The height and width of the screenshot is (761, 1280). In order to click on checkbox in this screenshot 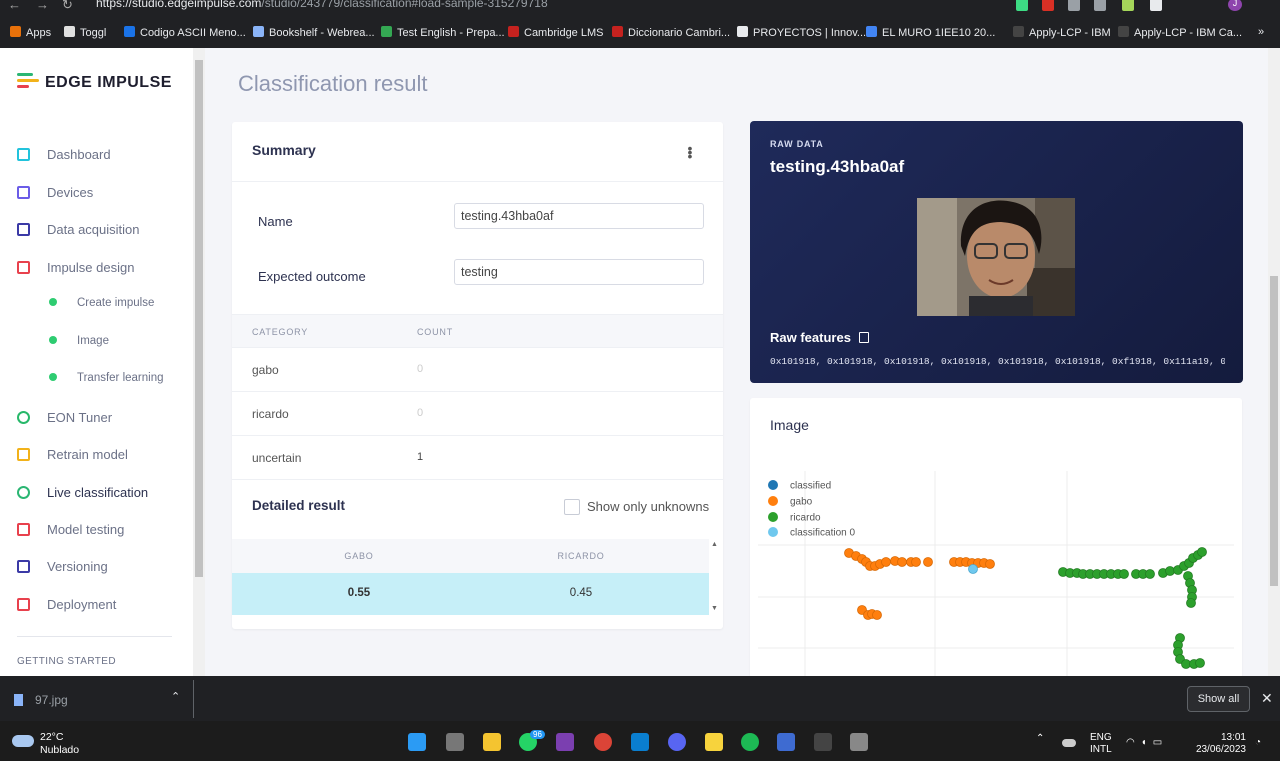, I will do `click(572, 507)`.